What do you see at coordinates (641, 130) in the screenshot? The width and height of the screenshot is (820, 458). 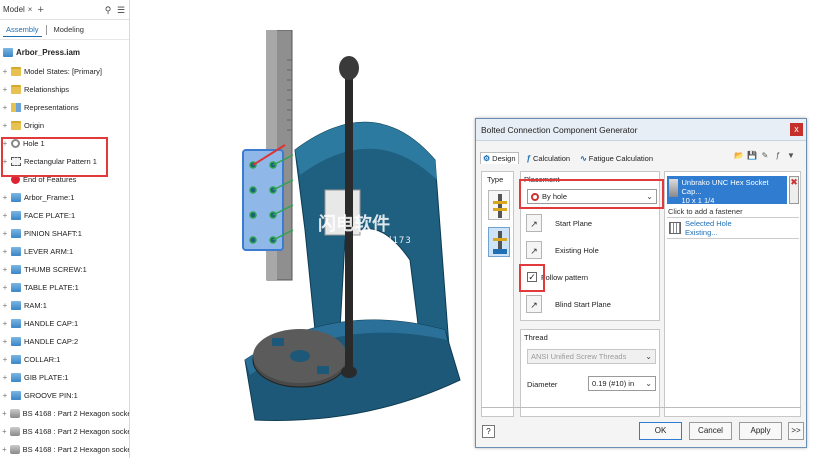 I see `dialog-title: Bolted Connection Component Generator` at bounding box center [641, 130].